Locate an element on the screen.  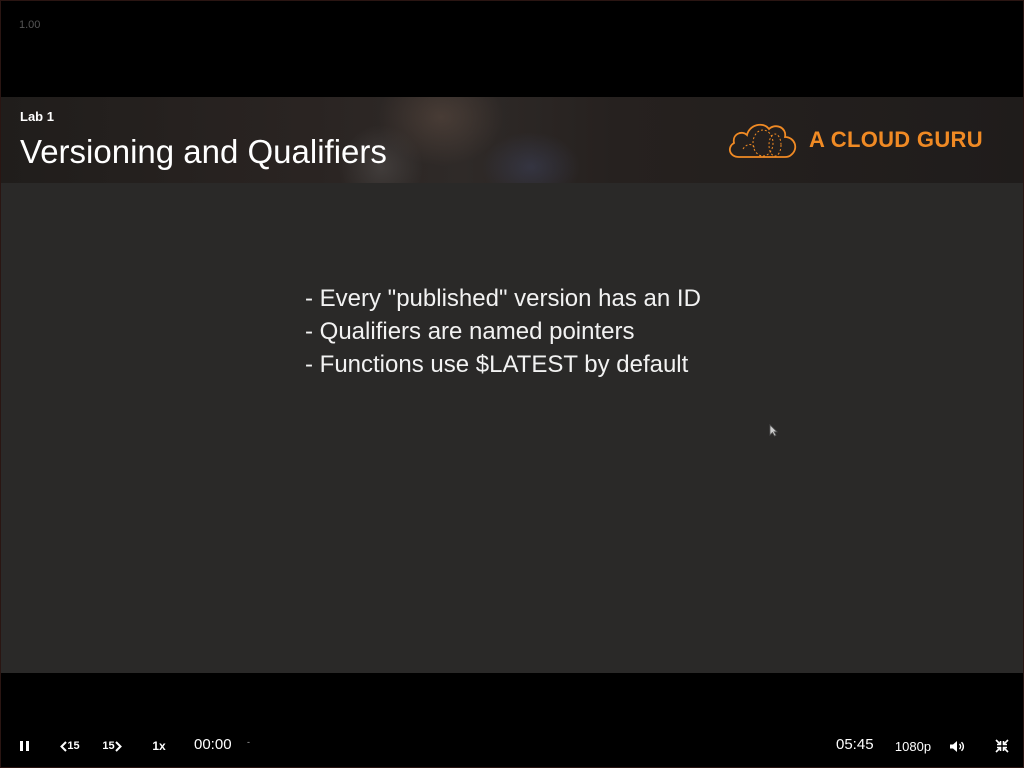
skip-forward-label: 15 is located at coordinates (108, 746).